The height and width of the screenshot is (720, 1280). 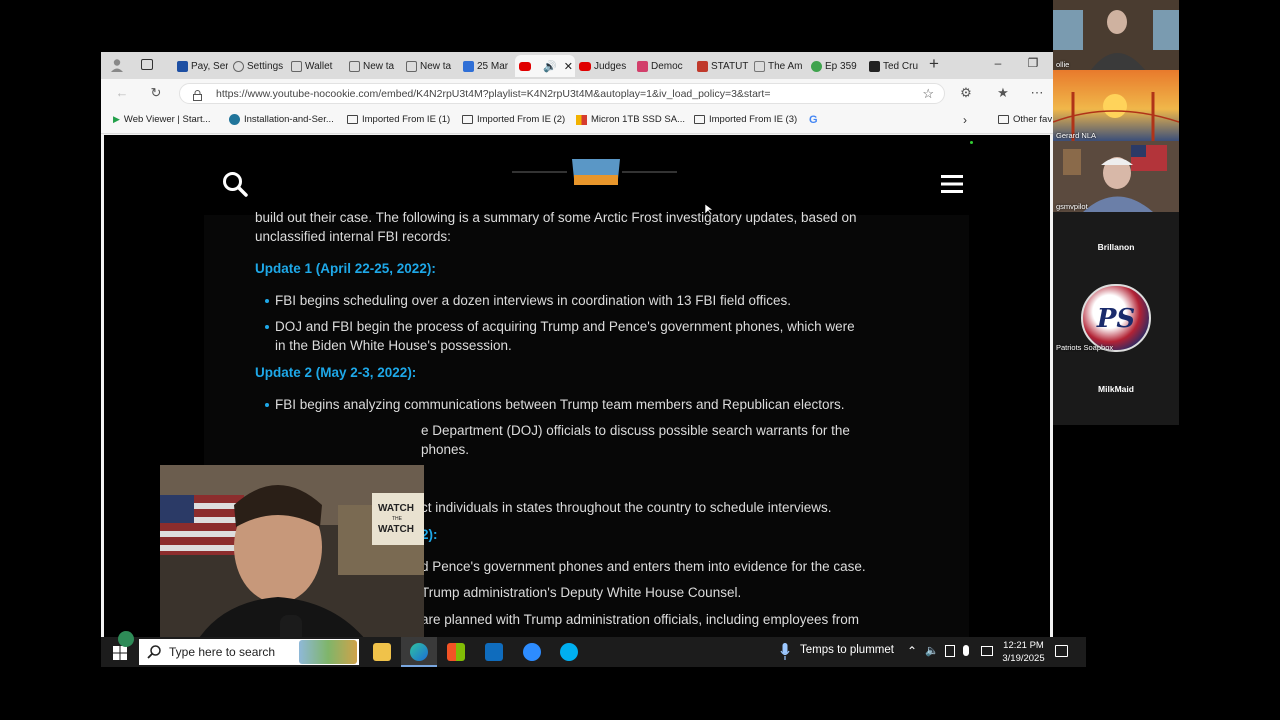 What do you see at coordinates (998, 63) in the screenshot?
I see `minimize-icon: –` at bounding box center [998, 63].